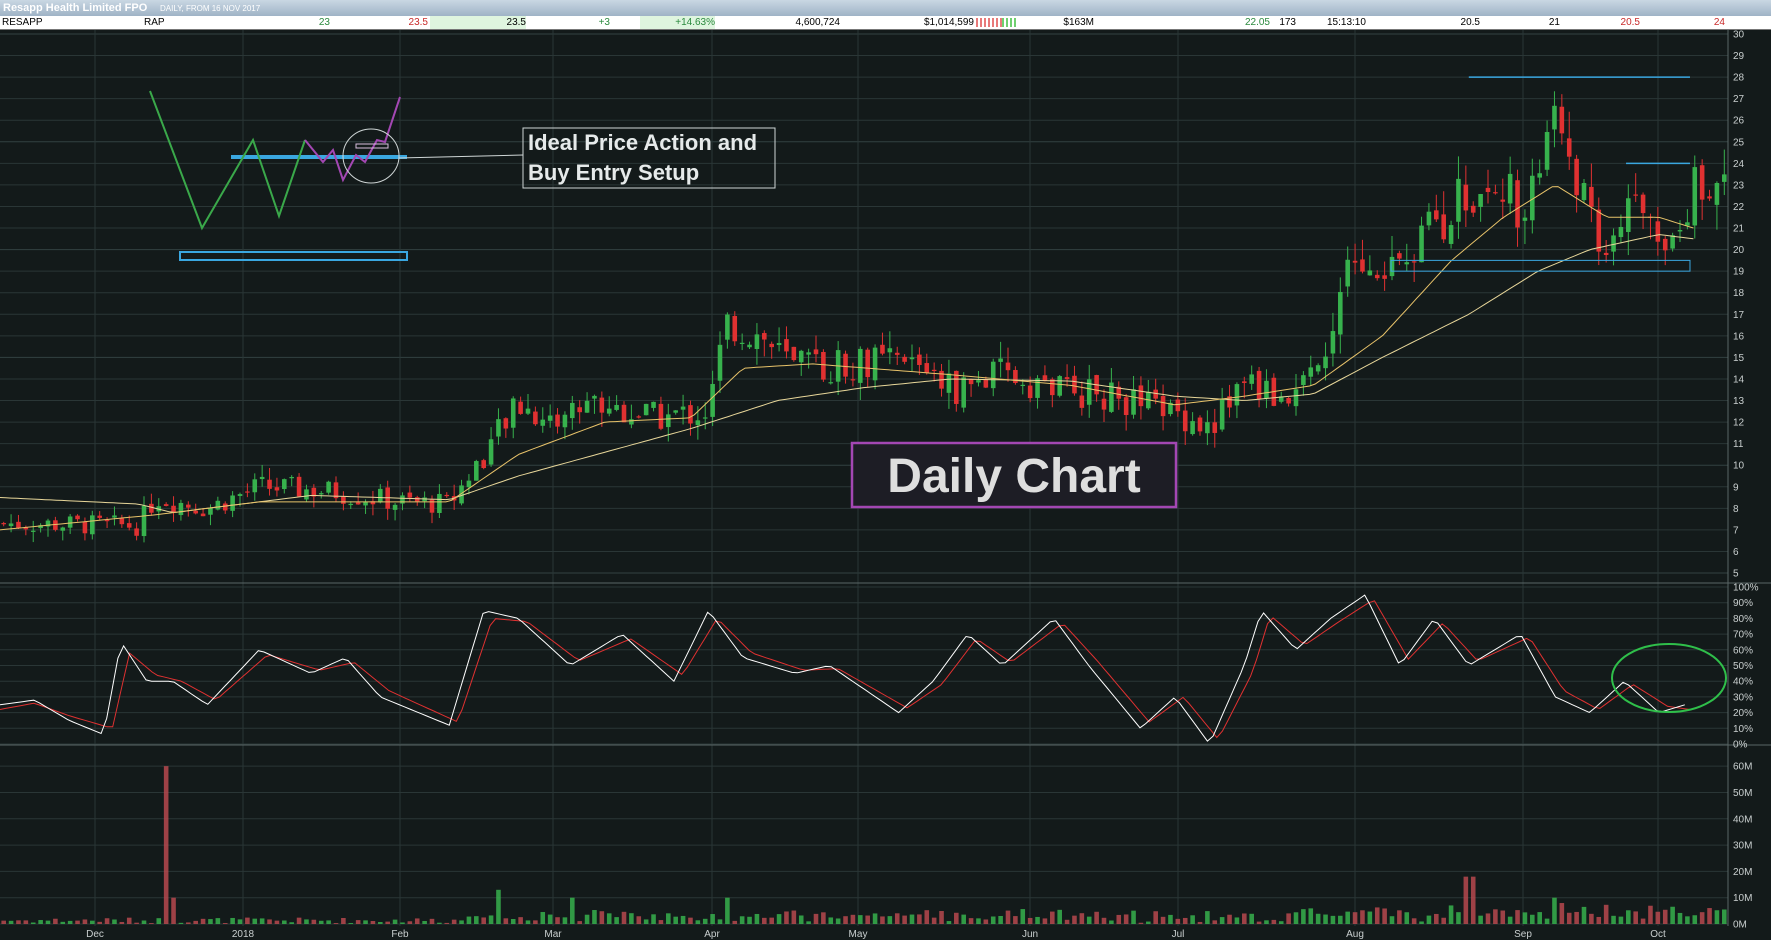 The height and width of the screenshot is (940, 1771). I want to click on quote-trades: 173, so click(1287, 22).